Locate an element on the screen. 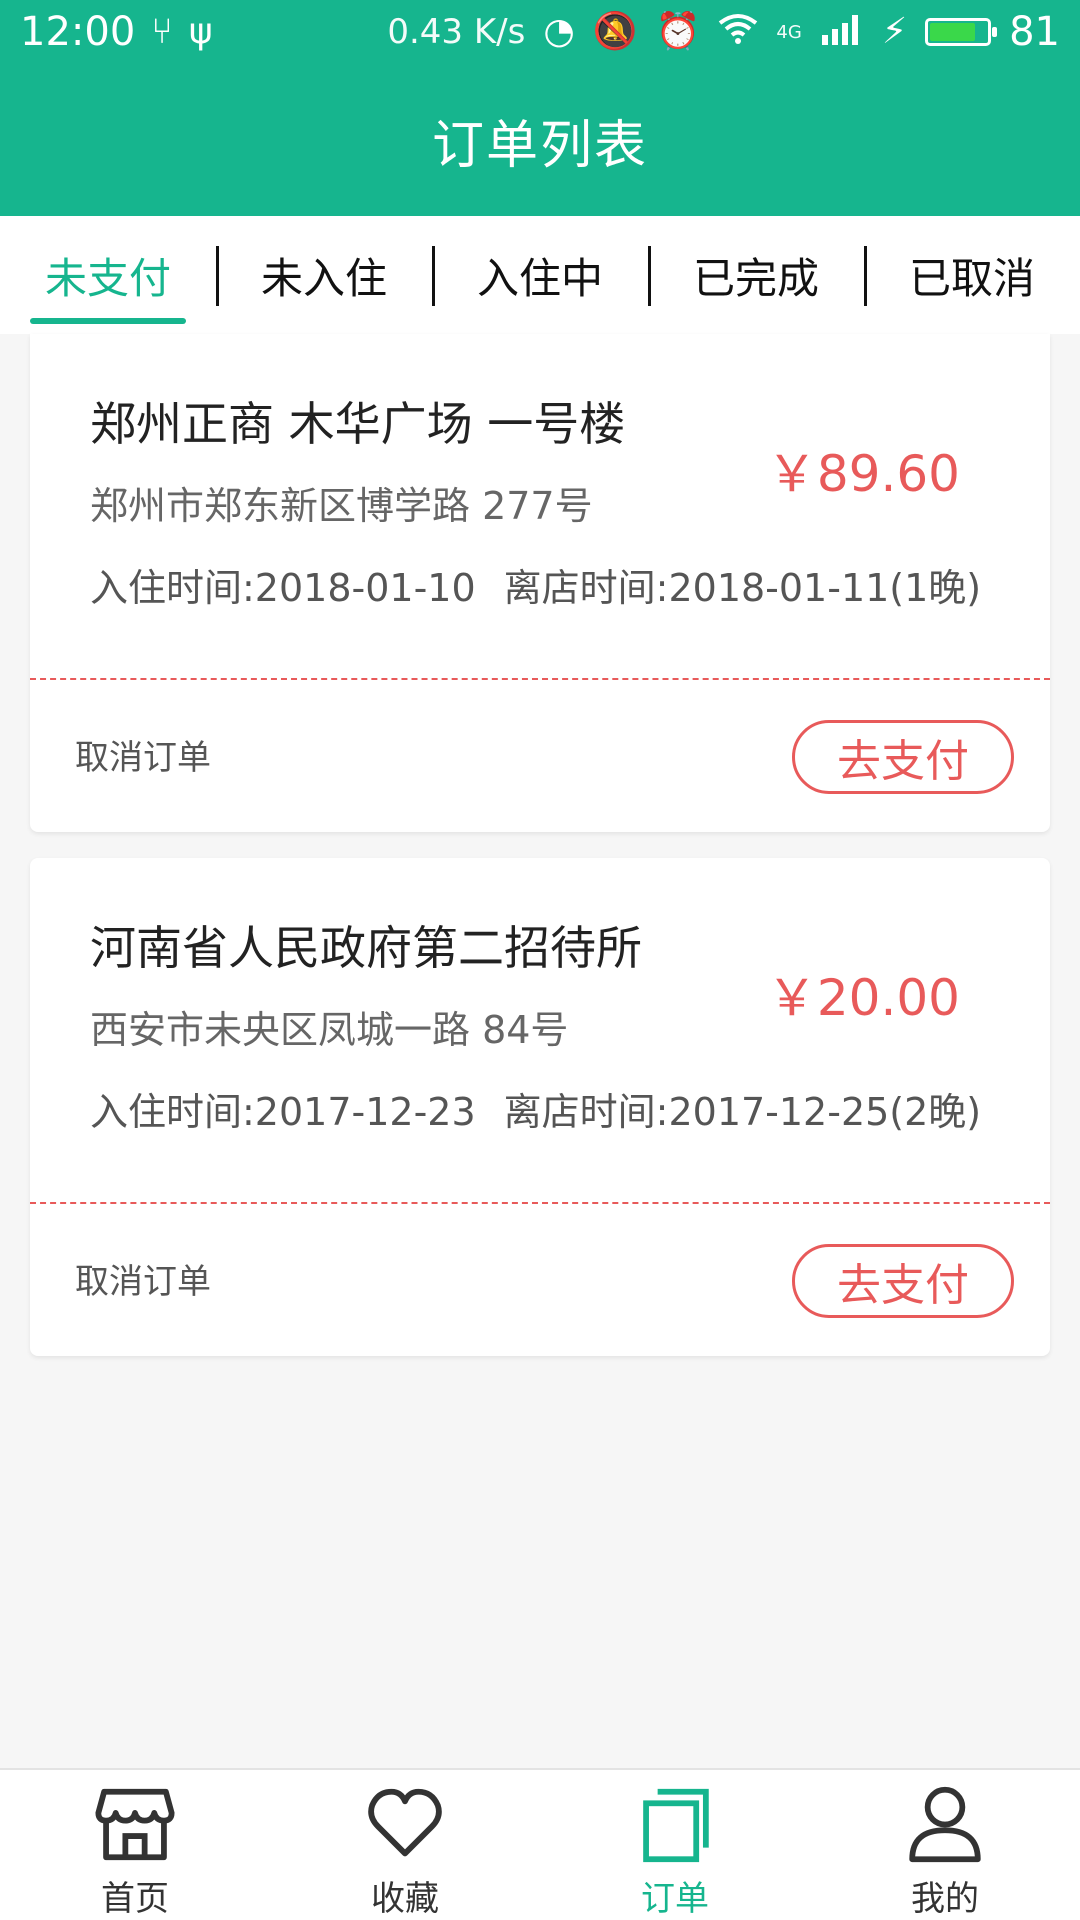 The width and height of the screenshot is (1080, 1920). tab-not-checked-in: 未入住 is located at coordinates (324, 275).